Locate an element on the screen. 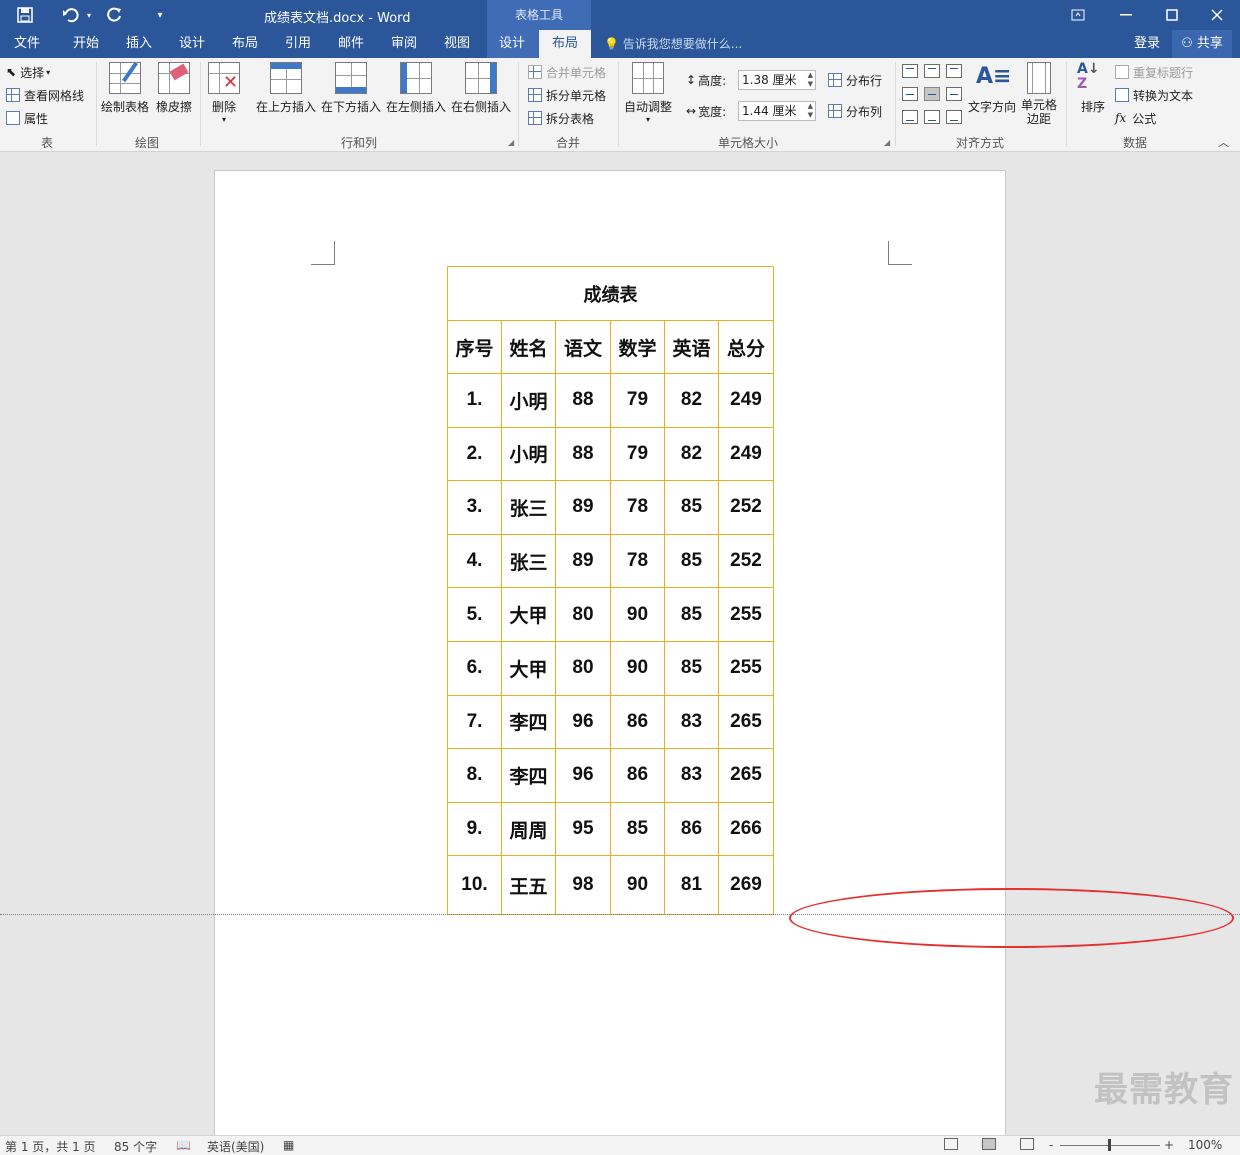 The width and height of the screenshot is (1240, 1155). share-button: ⚇ 共享 is located at coordinates (1202, 44).